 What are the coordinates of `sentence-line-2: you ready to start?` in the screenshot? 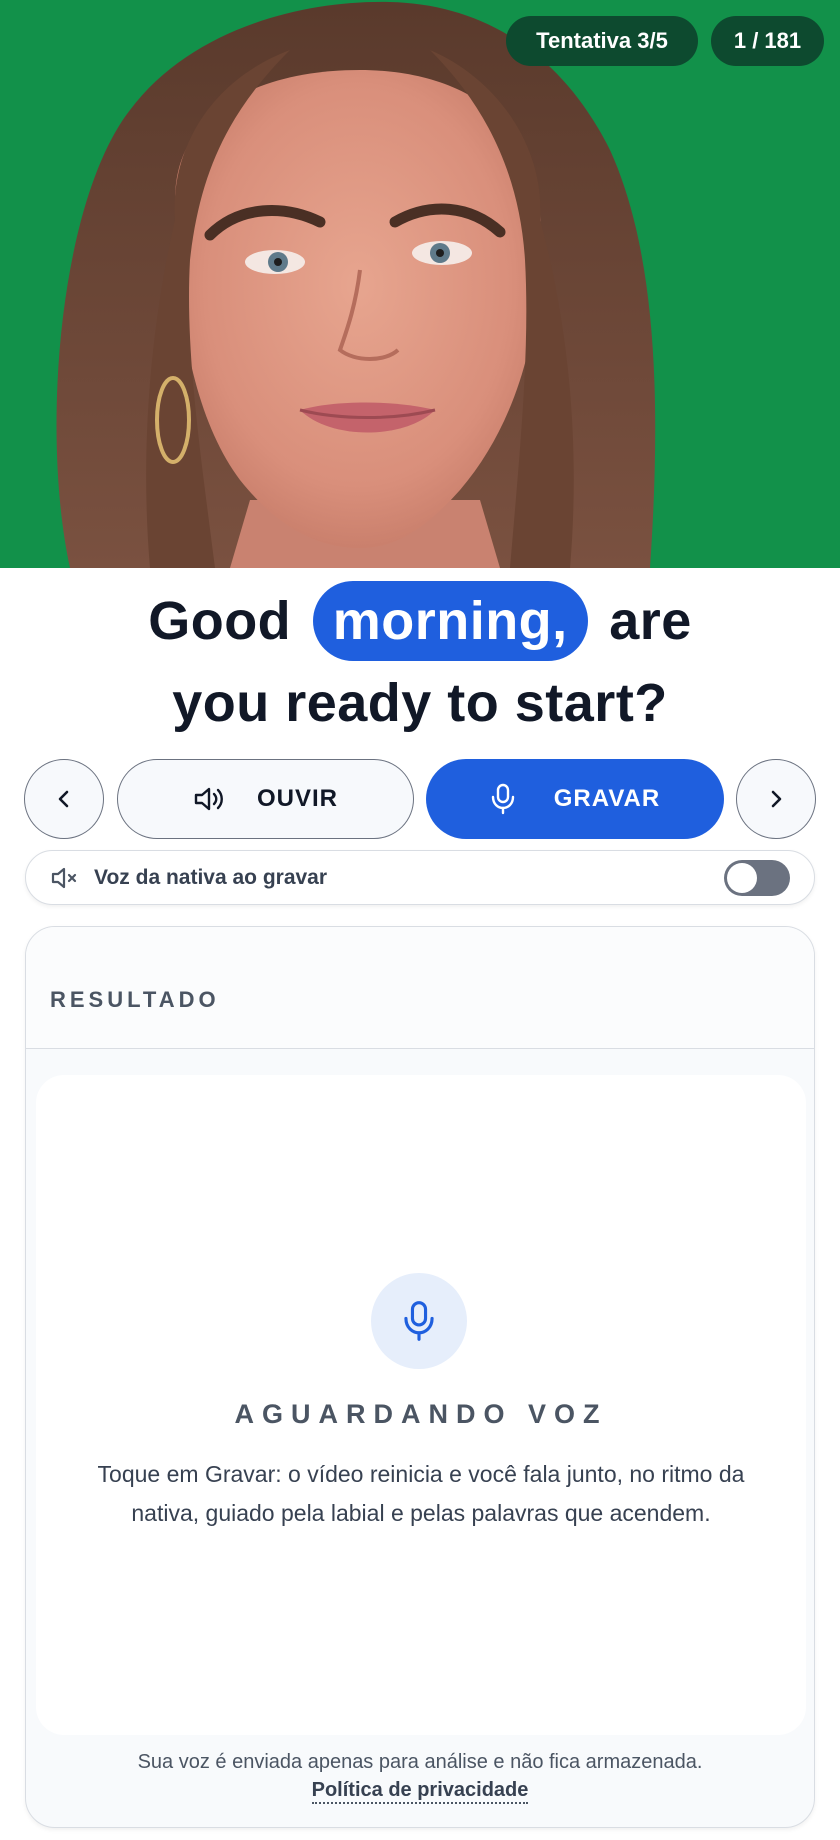 It's located at (420, 703).